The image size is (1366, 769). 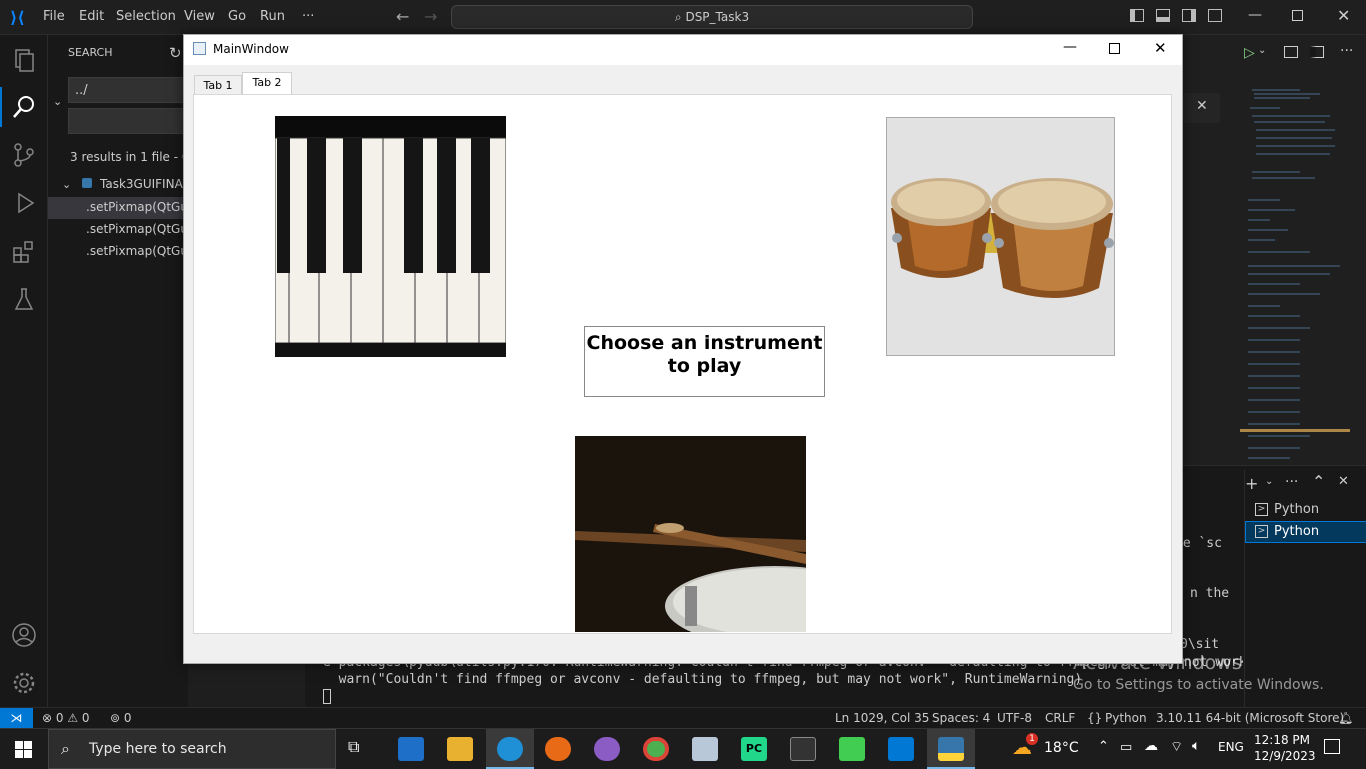 I want to click on terminal-dropdown-chevron-icon: ⌄, so click(x=1269, y=481).